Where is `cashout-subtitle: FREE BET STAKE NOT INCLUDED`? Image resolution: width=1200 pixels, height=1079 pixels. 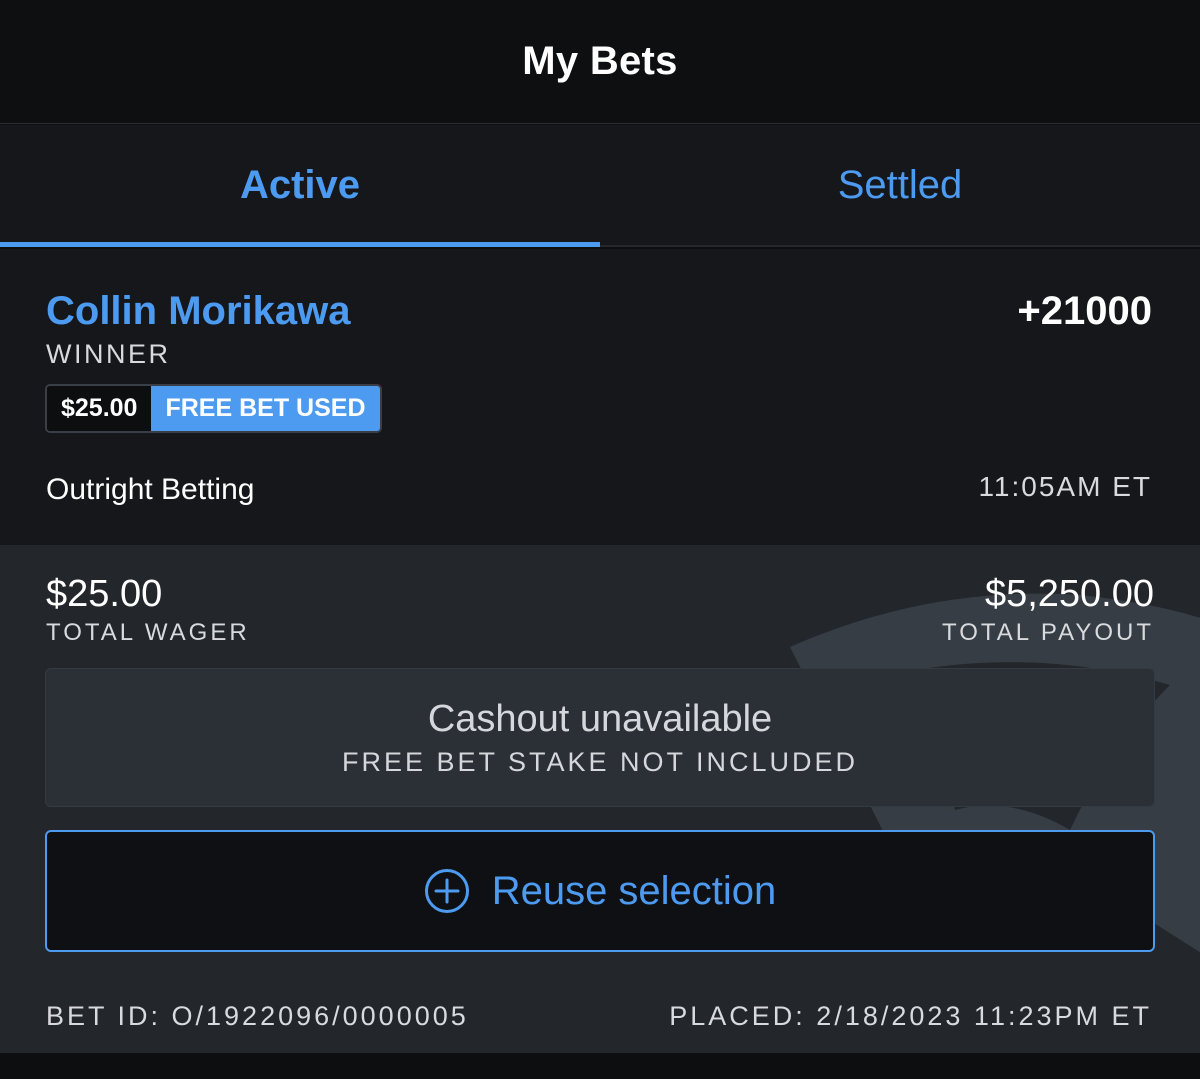
cashout-subtitle: FREE BET STAKE NOT INCLUDED is located at coordinates (600, 761).